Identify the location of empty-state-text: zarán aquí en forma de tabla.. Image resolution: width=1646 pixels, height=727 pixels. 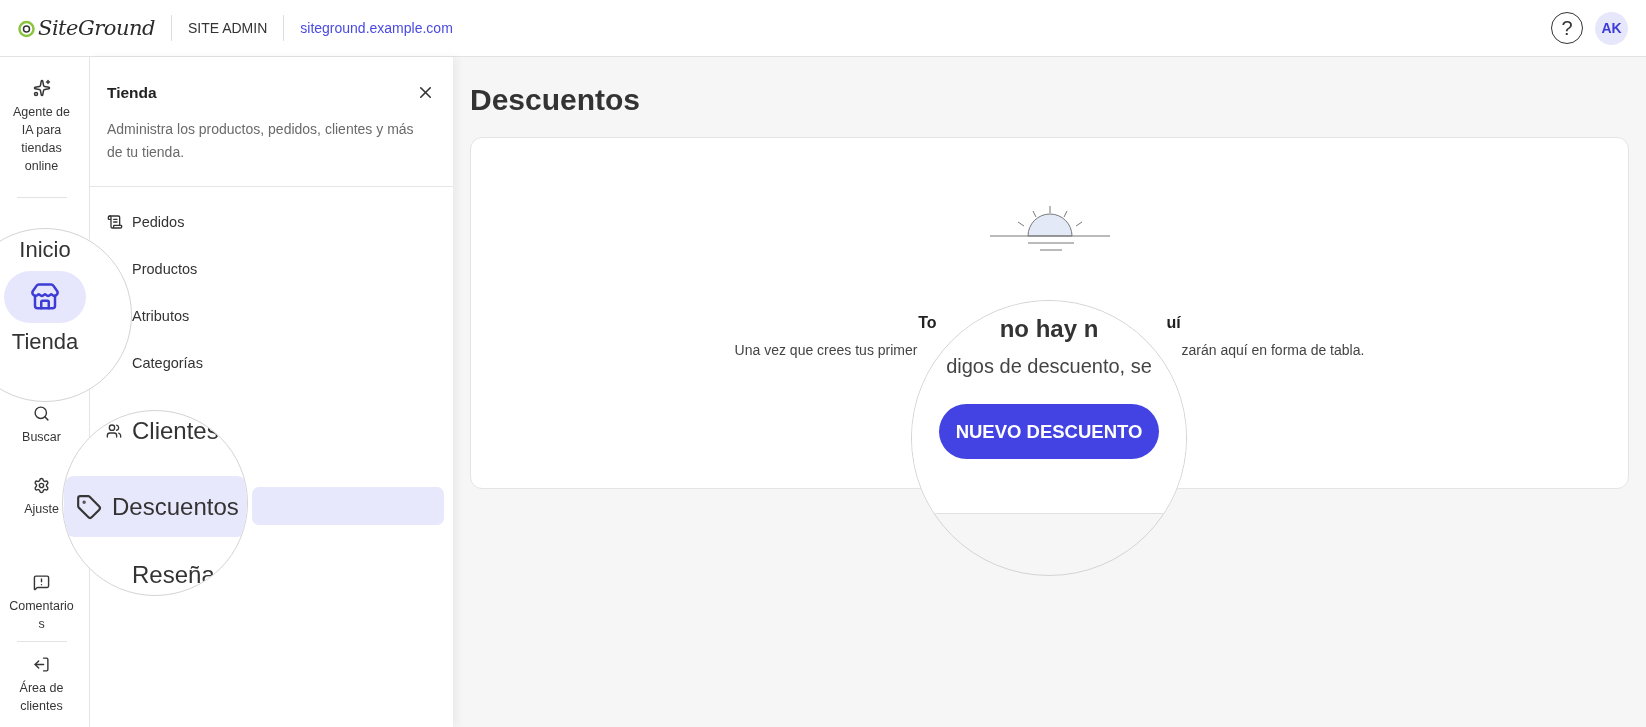
(1273, 350).